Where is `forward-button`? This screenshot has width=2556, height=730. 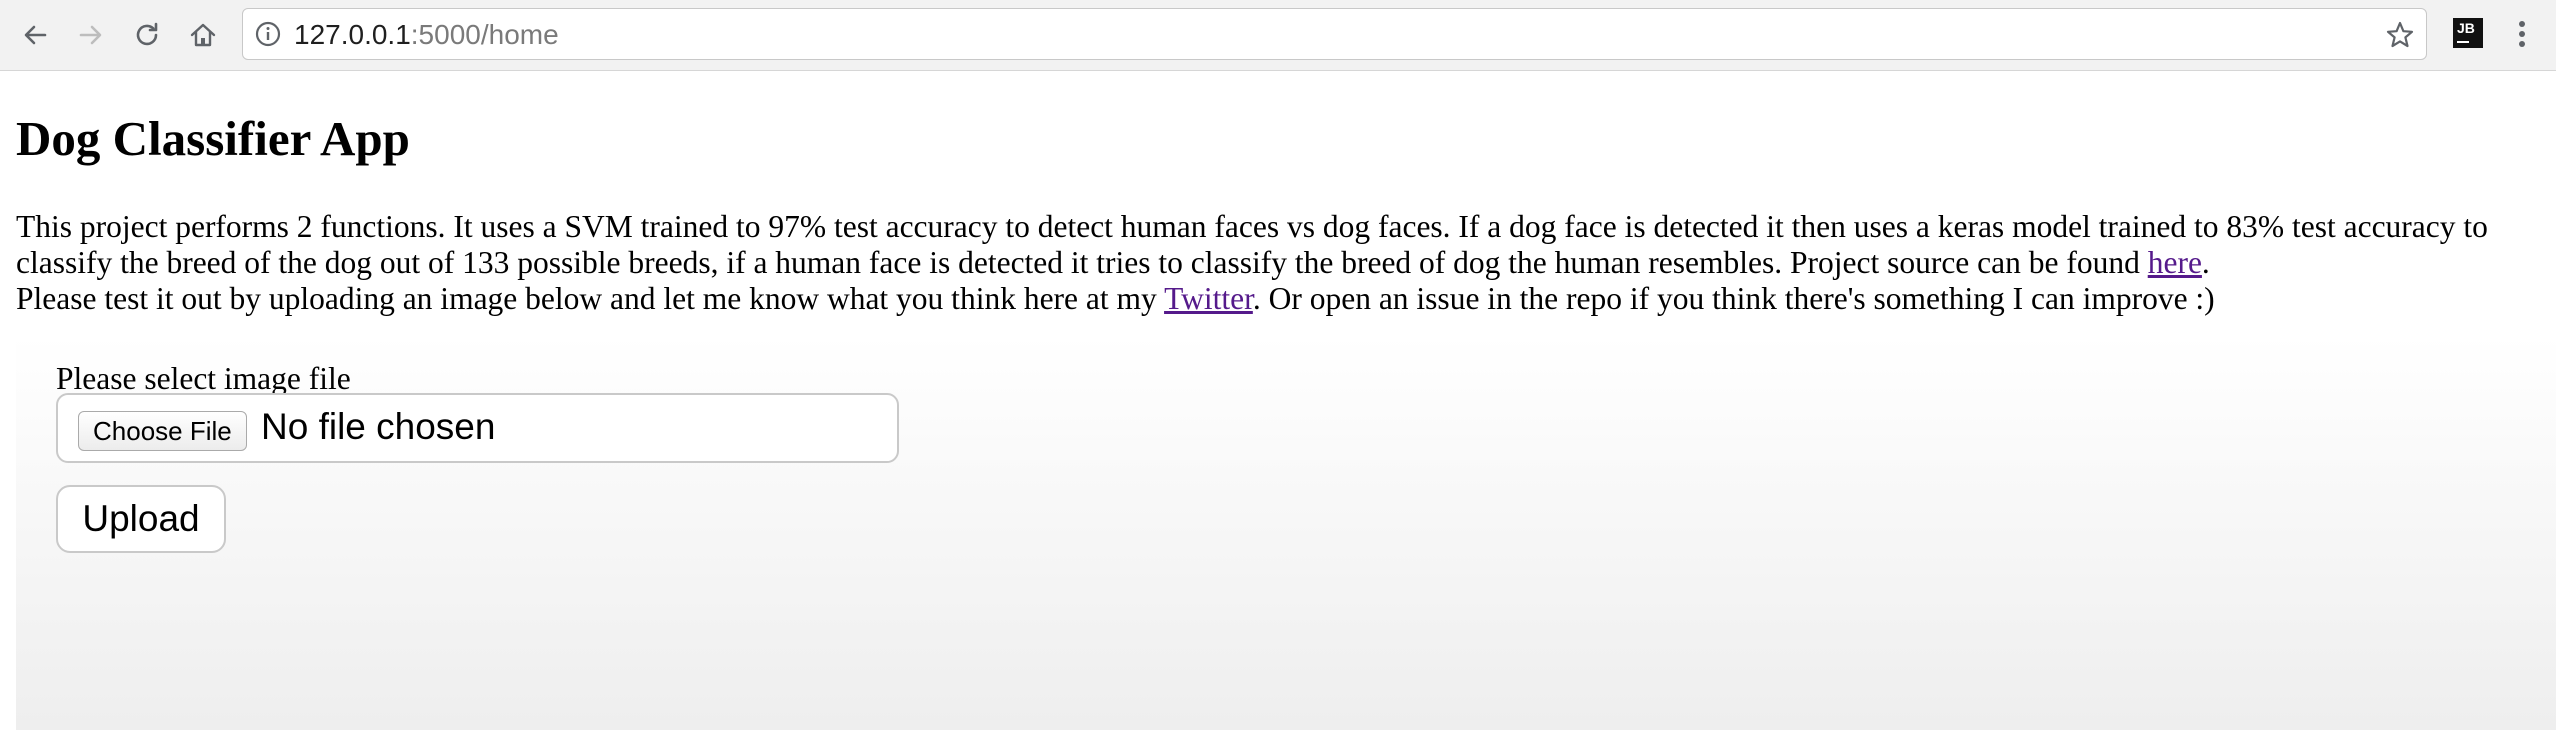 forward-button is located at coordinates (91, 35).